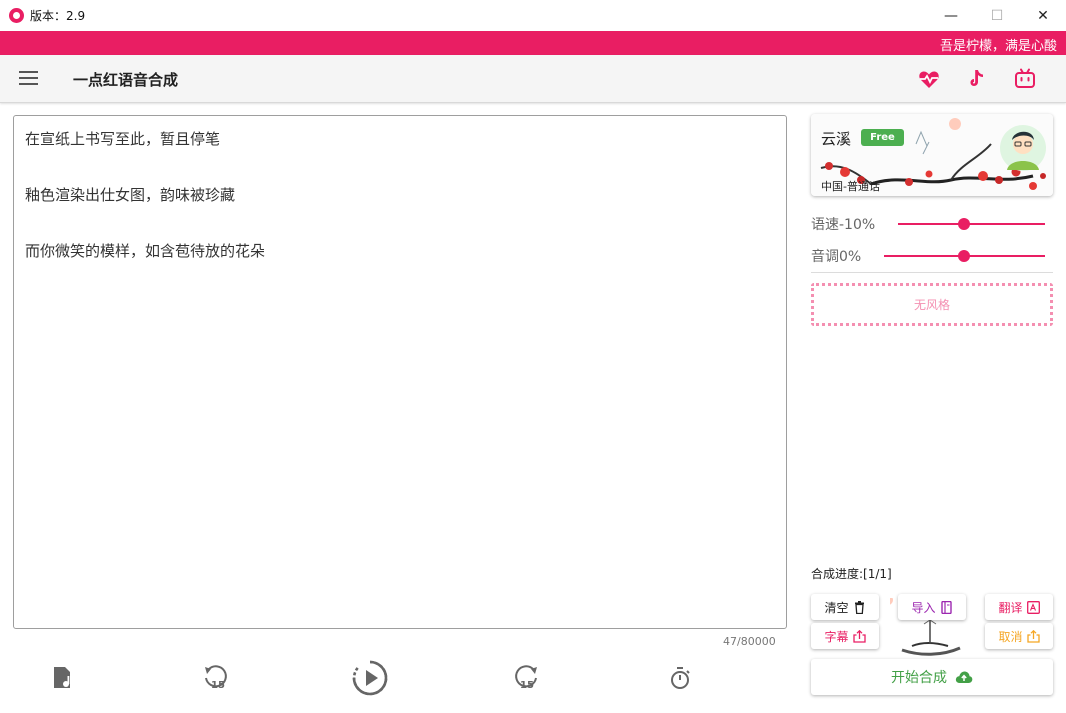 This screenshot has height=713, width=1066. Describe the element at coordinates (1010, 636) in the screenshot. I see `cancel-label: 取消` at that location.